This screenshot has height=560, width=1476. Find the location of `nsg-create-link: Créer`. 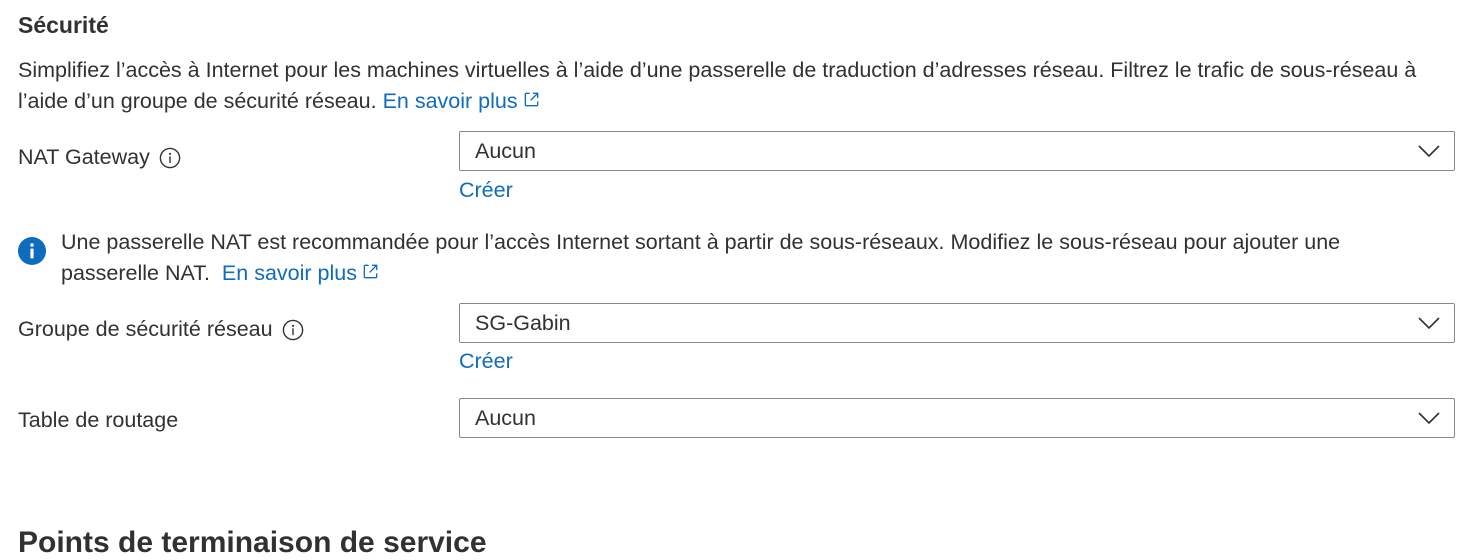

nsg-create-link: Créer is located at coordinates (486, 361).